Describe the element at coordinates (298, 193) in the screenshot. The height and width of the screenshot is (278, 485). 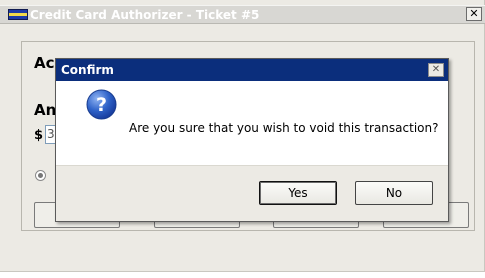
I see `yes-button: Yes` at that location.